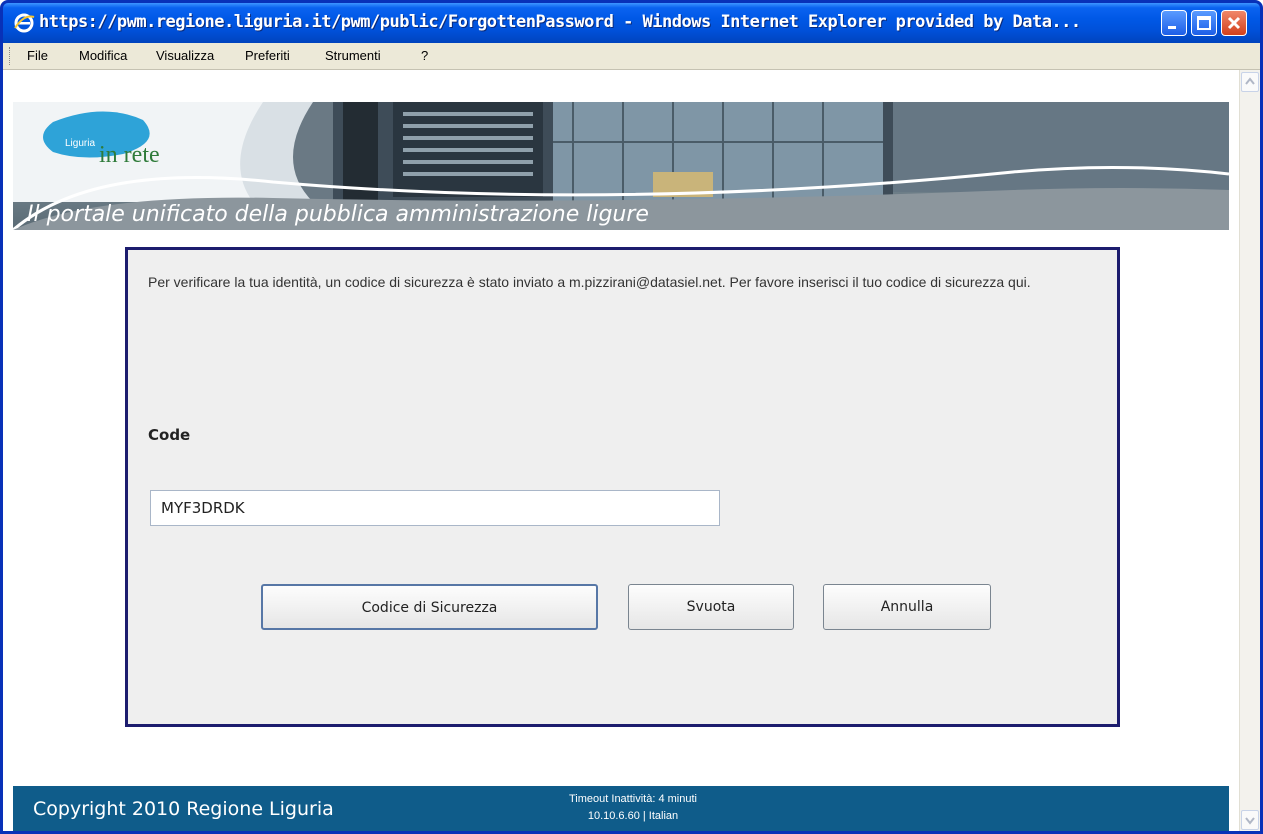 This screenshot has width=1263, height=834. Describe the element at coordinates (1249, 450) in the screenshot. I see `vertical-scrollbar` at that location.